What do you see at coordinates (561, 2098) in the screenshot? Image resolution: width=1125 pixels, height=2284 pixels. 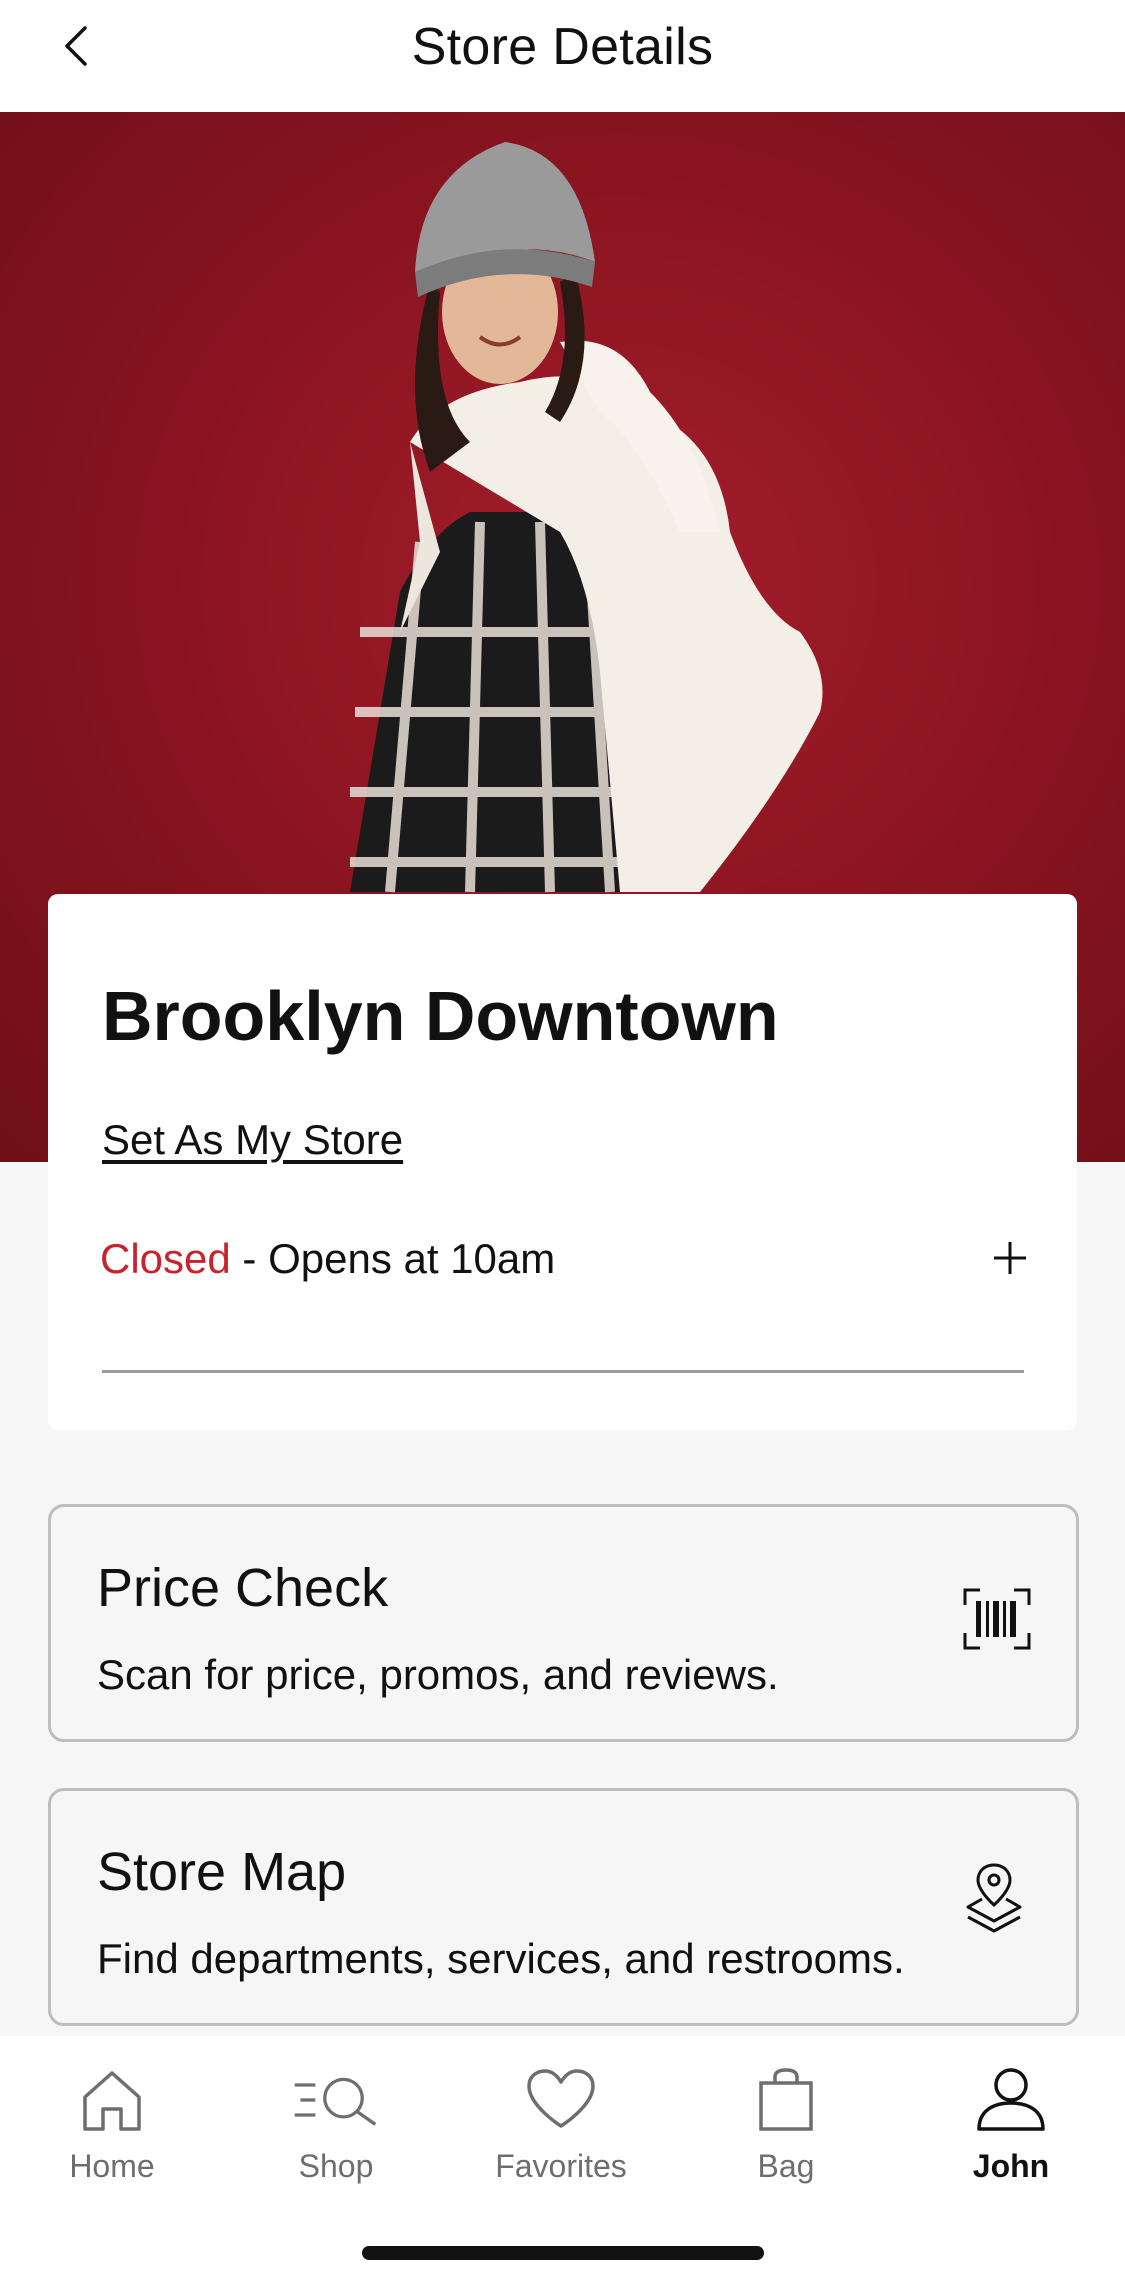 I see `heart-icon` at bounding box center [561, 2098].